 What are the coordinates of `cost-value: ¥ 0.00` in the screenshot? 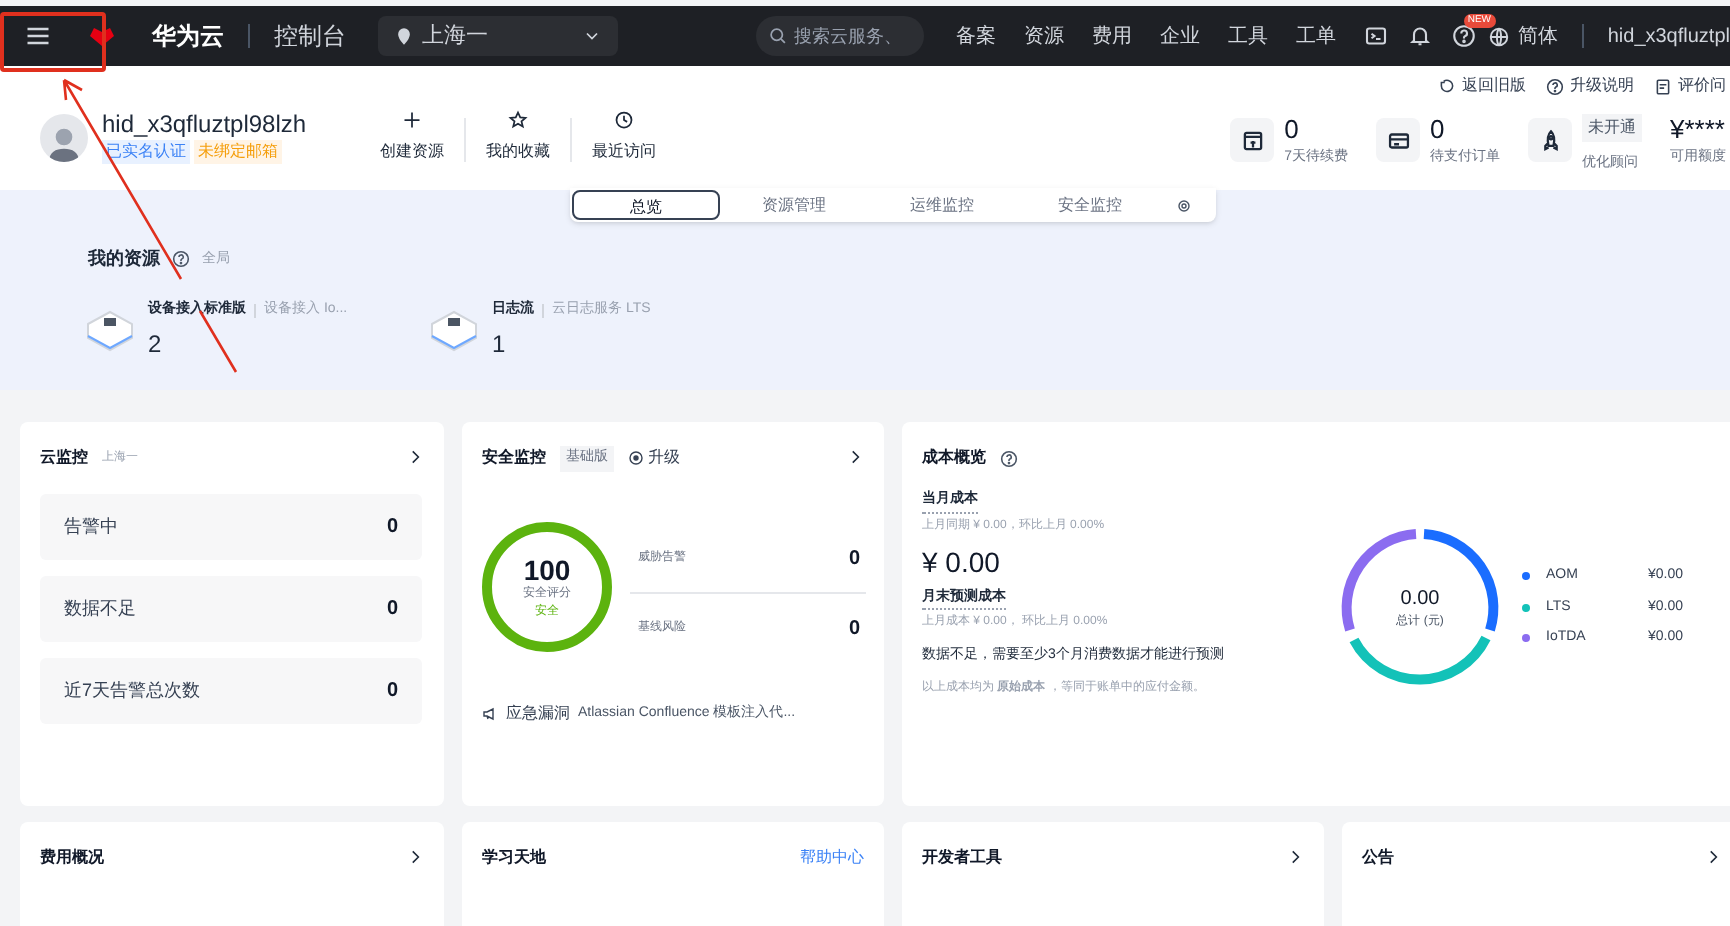 It's located at (962, 562).